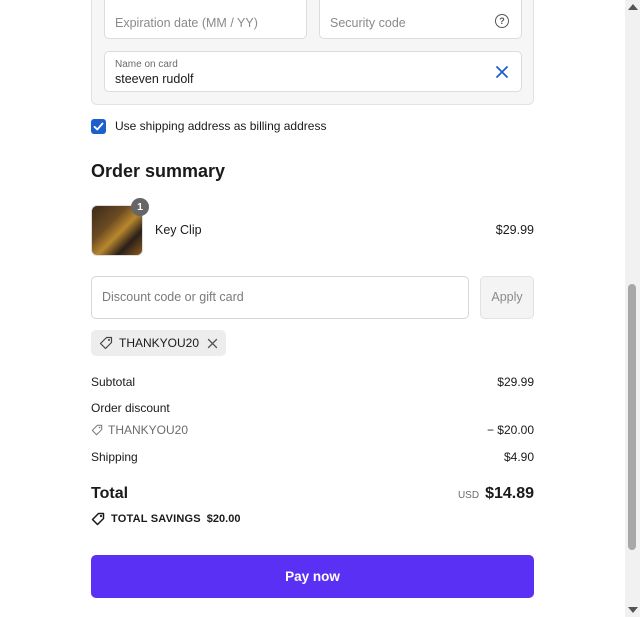  I want to click on product-name: Key Clip, so click(178, 230).